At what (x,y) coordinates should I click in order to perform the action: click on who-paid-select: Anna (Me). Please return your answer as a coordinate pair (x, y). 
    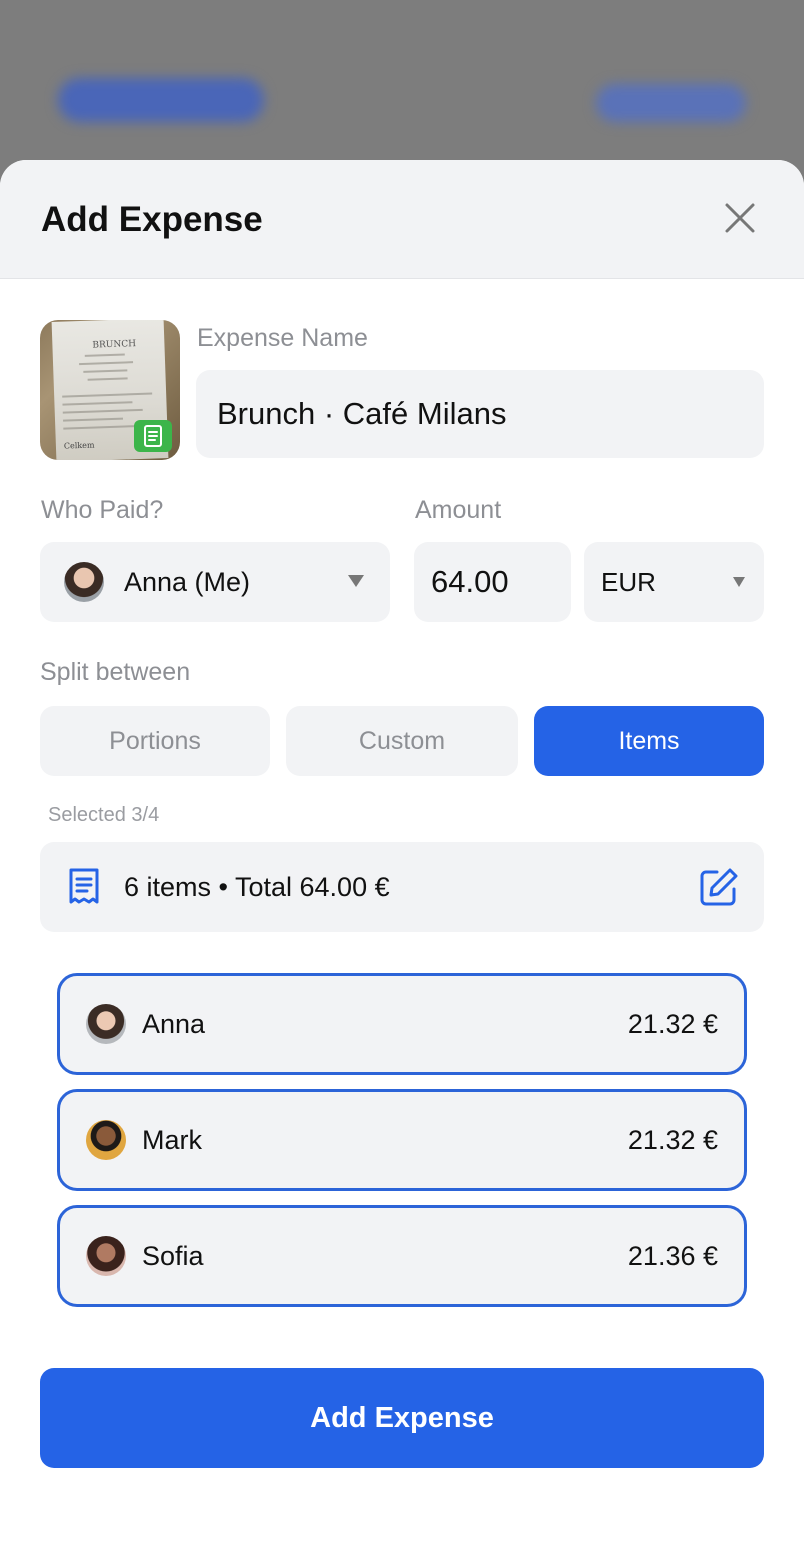
    Looking at the image, I should click on (215, 582).